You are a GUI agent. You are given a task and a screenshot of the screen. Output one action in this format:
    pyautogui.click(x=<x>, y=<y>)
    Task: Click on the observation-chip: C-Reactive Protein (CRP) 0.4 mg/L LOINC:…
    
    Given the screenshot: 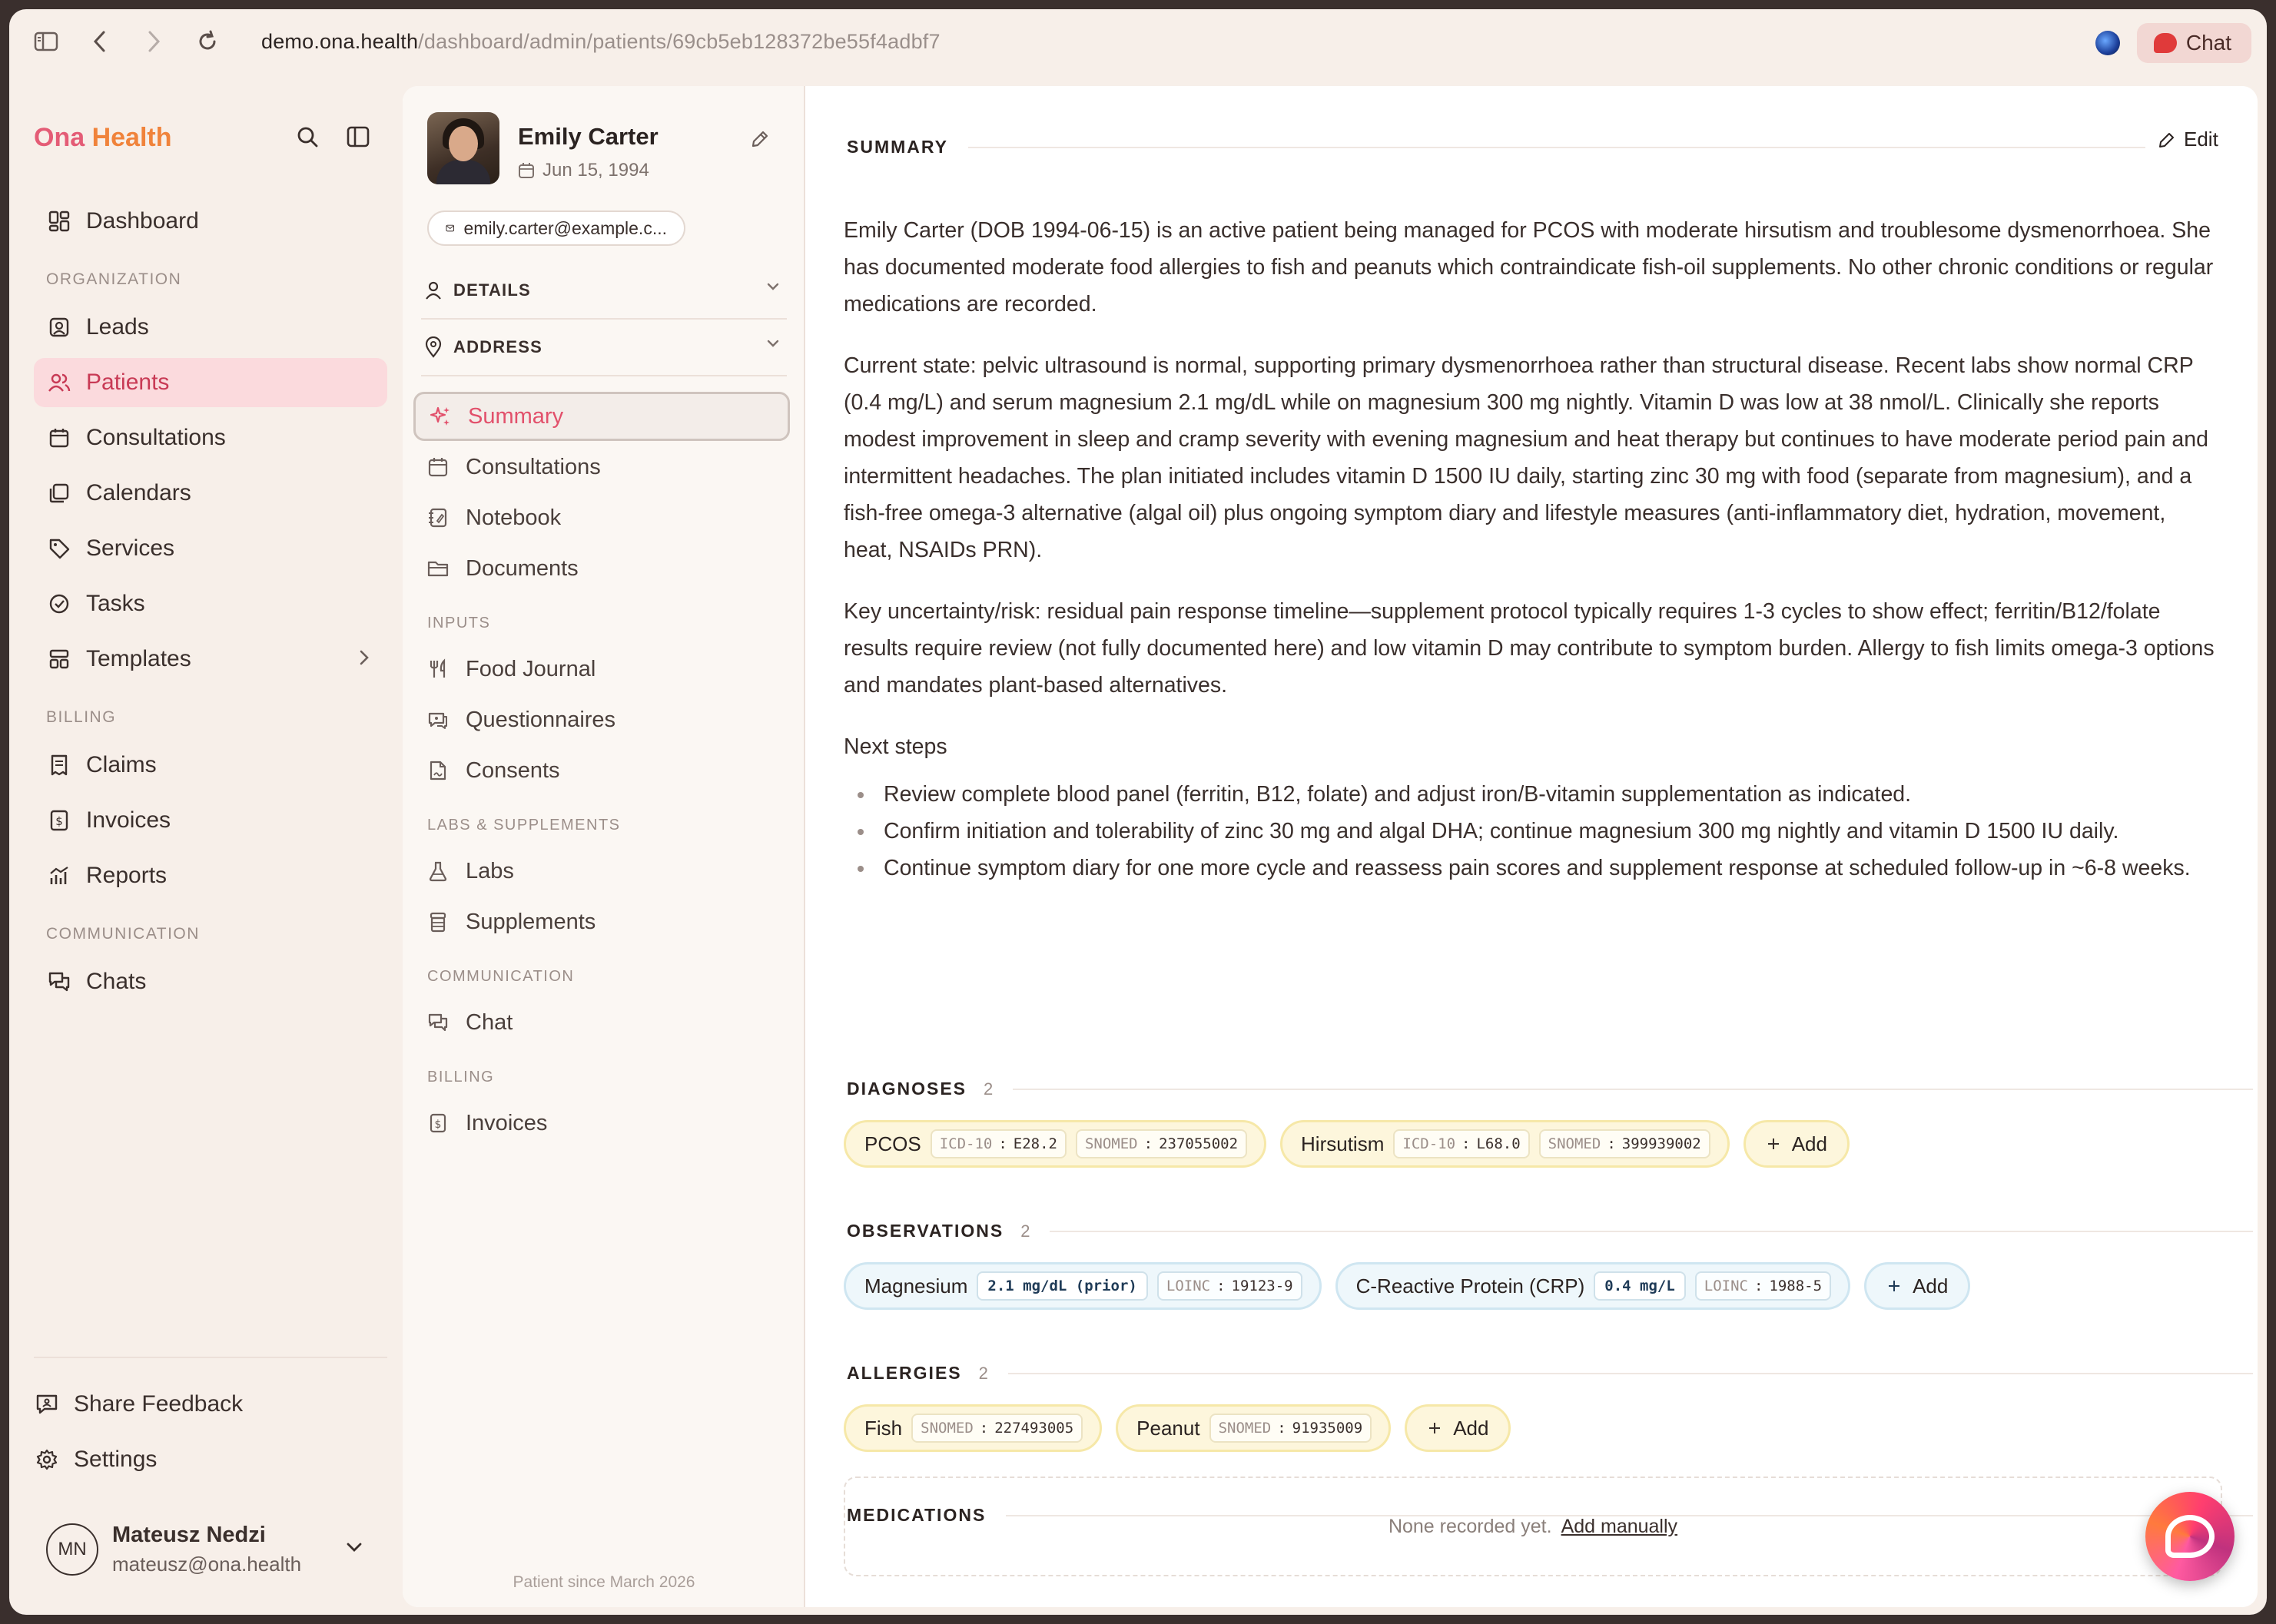 What is the action you would take?
    pyautogui.click(x=1593, y=1286)
    